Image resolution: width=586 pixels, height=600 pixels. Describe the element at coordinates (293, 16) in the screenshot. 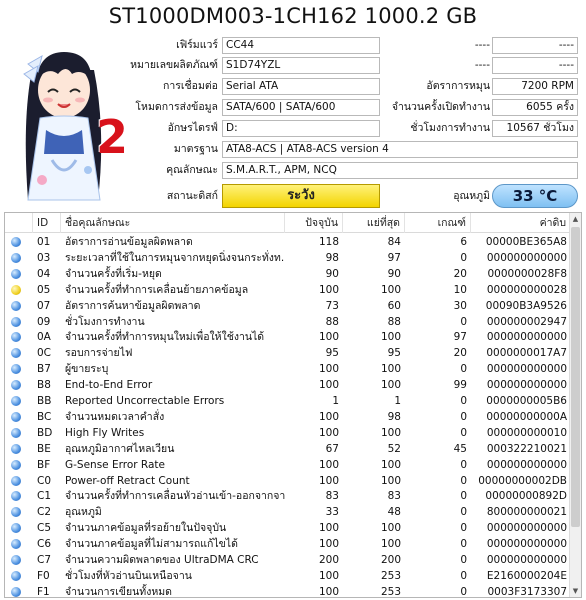

I see `drive-title: ST1000DM003-1CH162 1000.2 GB` at that location.